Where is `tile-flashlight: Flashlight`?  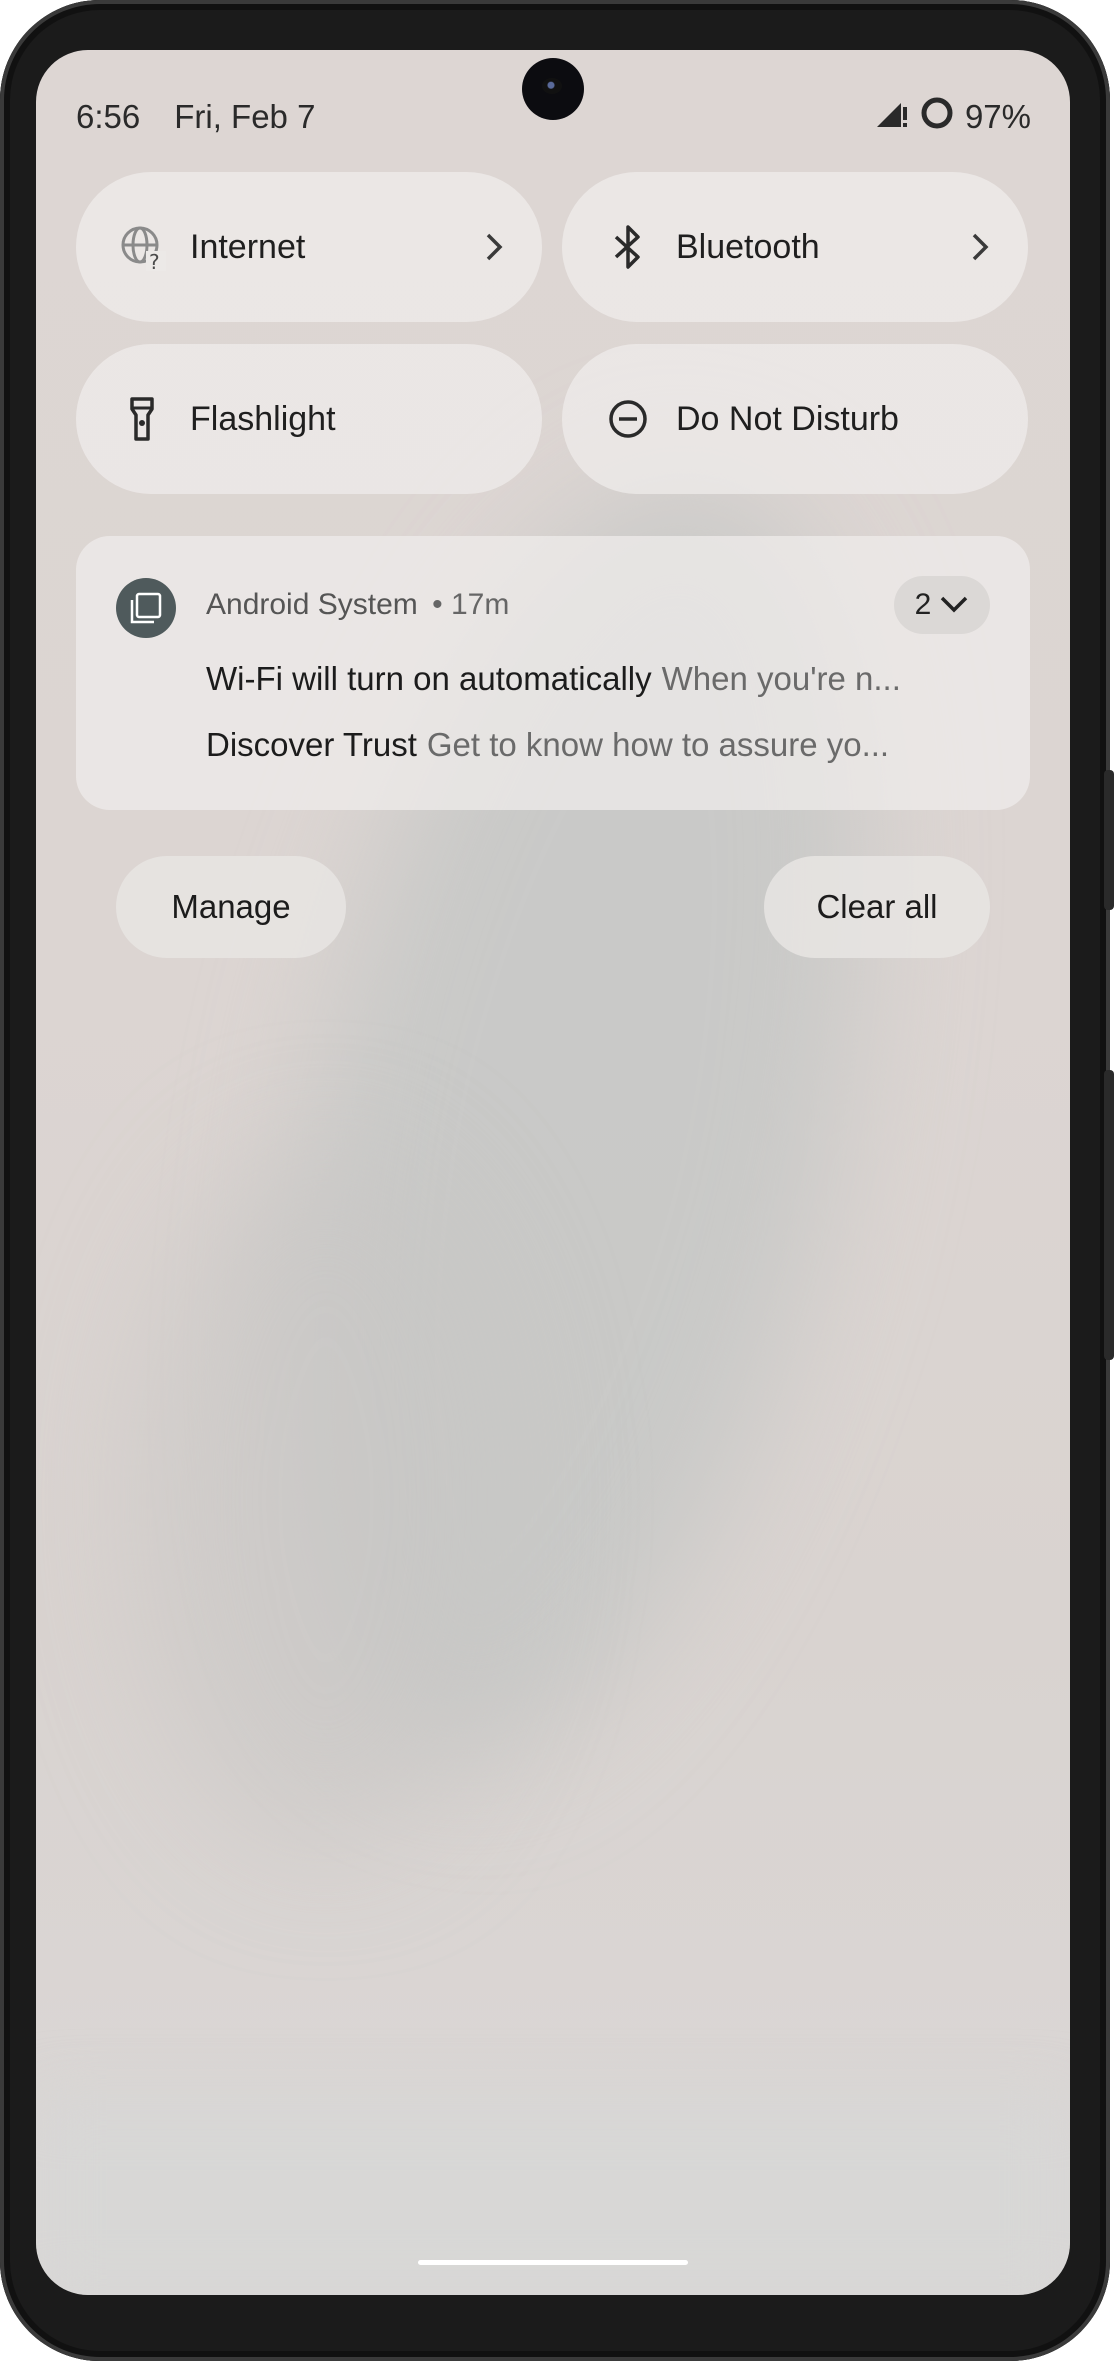 tile-flashlight: Flashlight is located at coordinates (309, 419).